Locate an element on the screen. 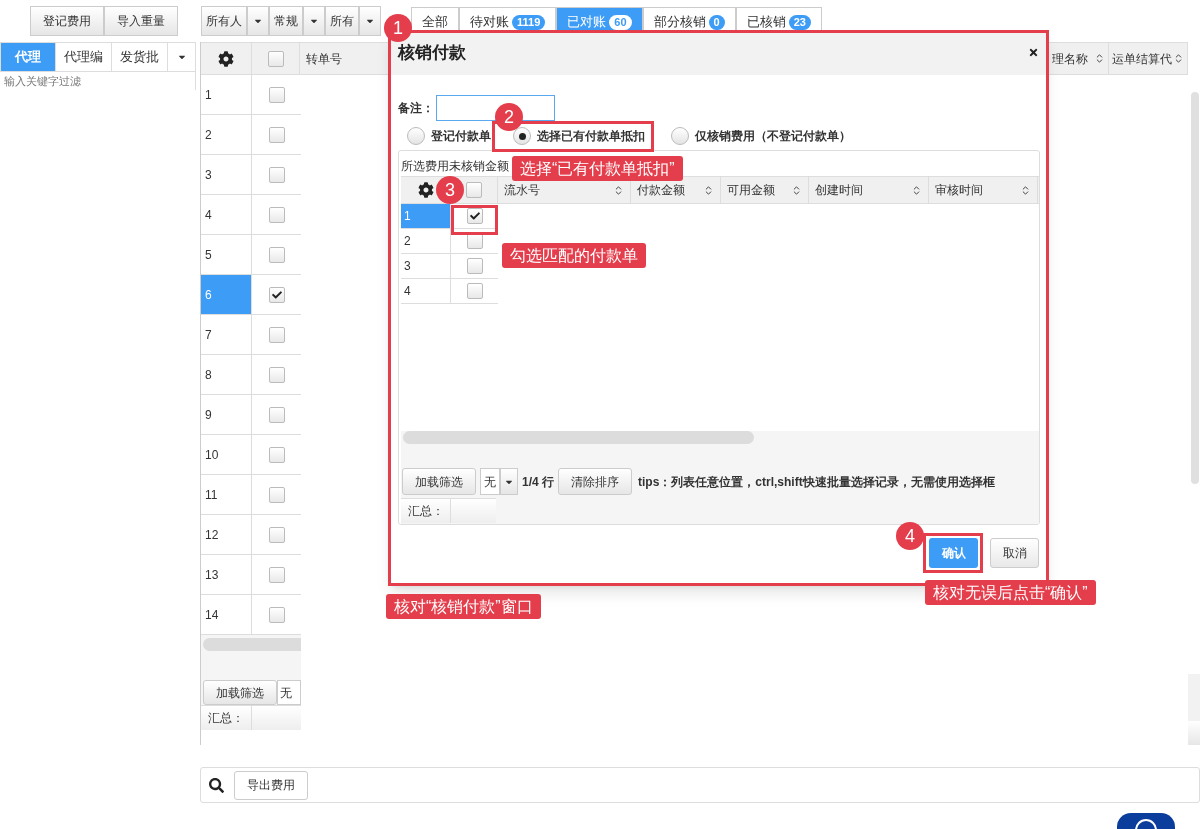 Image resolution: width=1200 pixels, height=829 pixels. export-button: 导出费用 is located at coordinates (271, 785).